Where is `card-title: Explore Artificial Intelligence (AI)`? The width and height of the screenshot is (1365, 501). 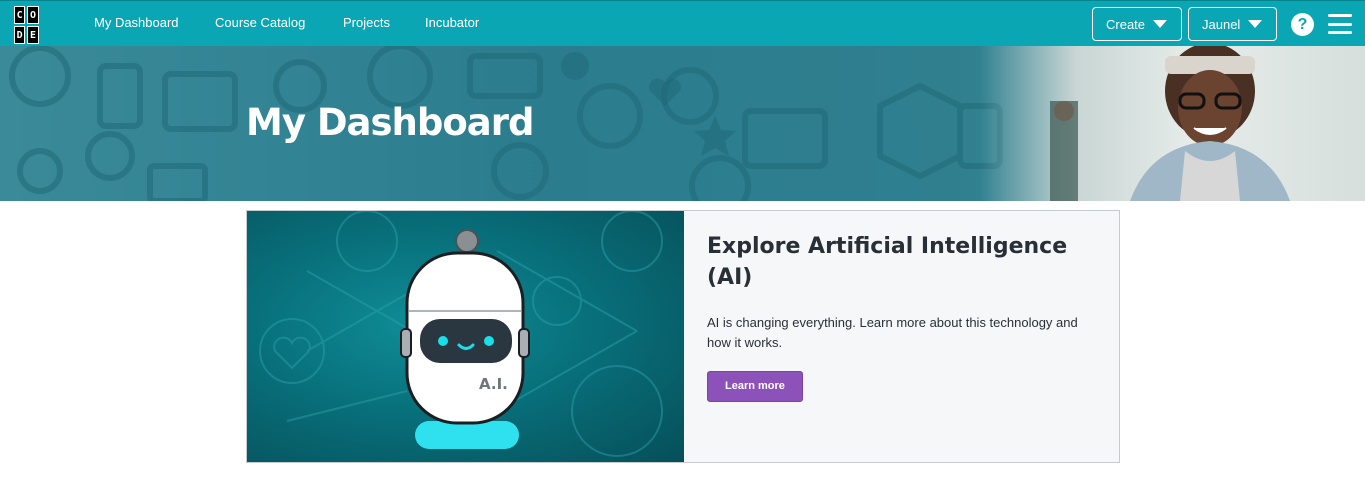
card-title: Explore Artificial Intelligence (AI) is located at coordinates (887, 262).